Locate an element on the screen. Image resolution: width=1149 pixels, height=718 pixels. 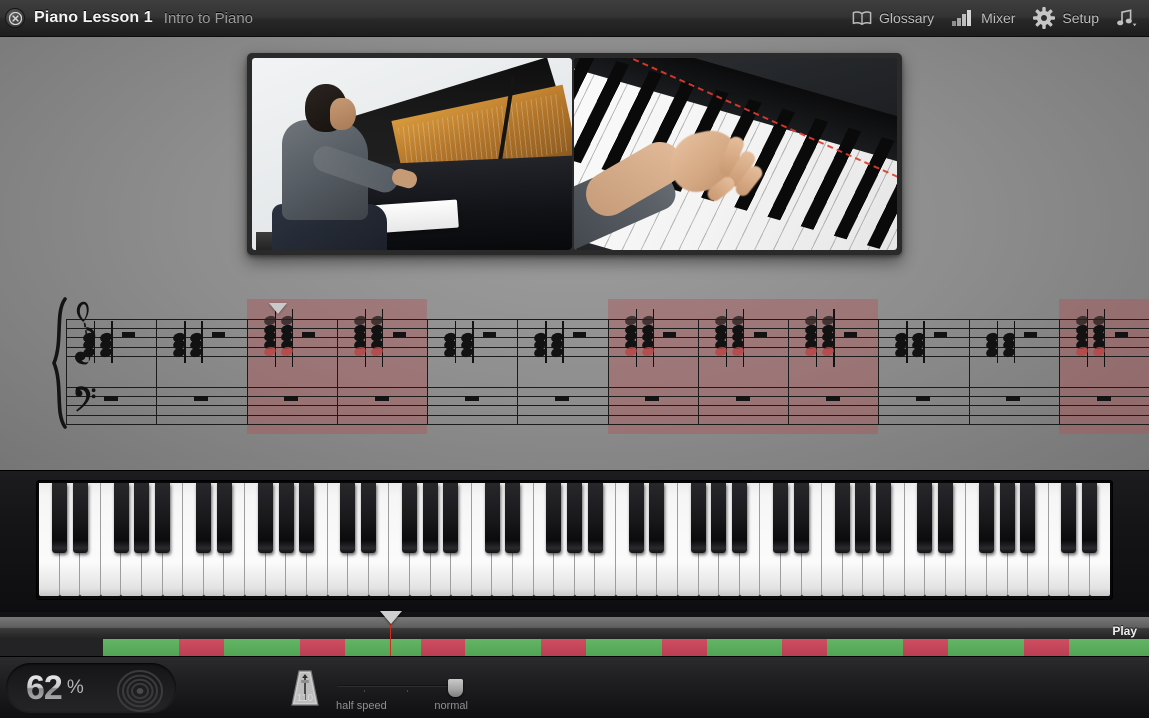
ribbon-playhead-handle is located at coordinates (390, 617).